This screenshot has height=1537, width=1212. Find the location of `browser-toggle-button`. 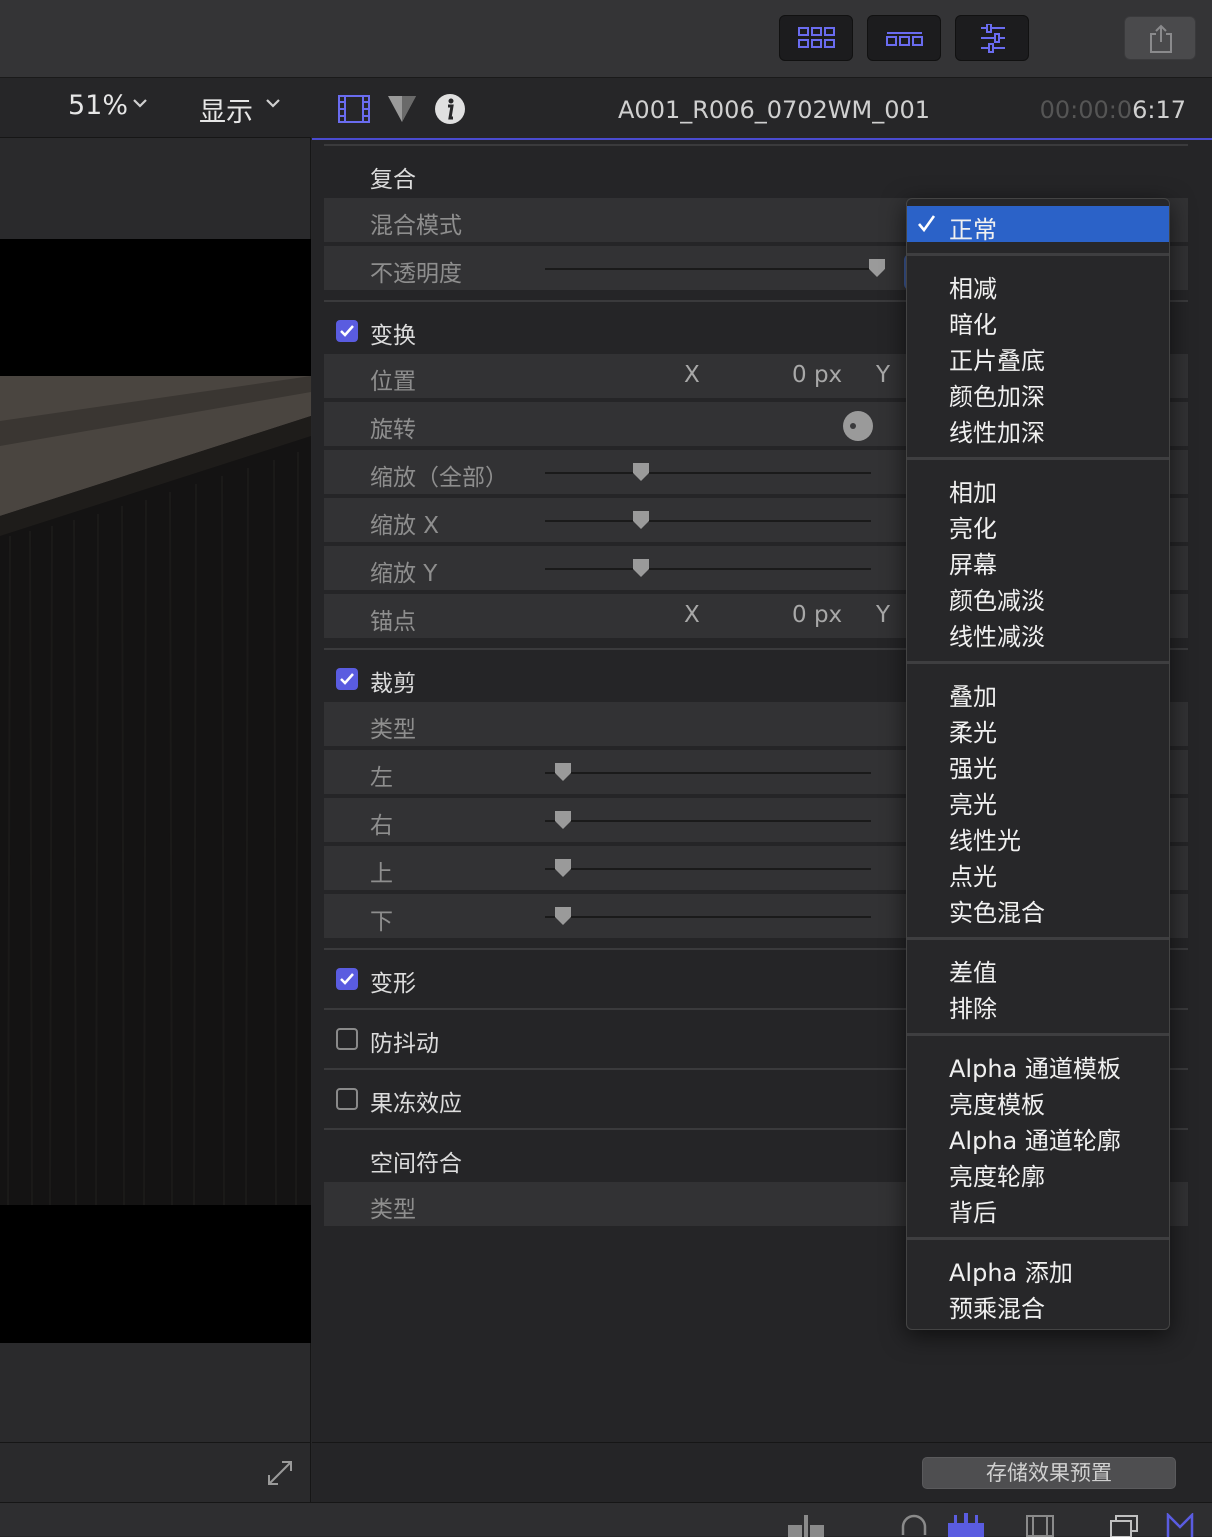

browser-toggle-button is located at coordinates (816, 38).